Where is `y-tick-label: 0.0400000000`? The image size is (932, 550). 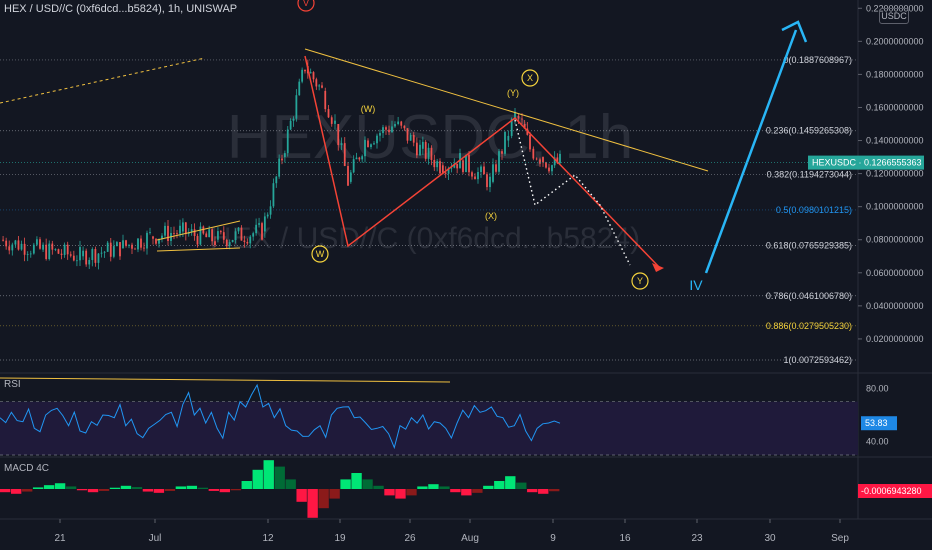
y-tick-label: 0.0400000000 is located at coordinates (895, 306).